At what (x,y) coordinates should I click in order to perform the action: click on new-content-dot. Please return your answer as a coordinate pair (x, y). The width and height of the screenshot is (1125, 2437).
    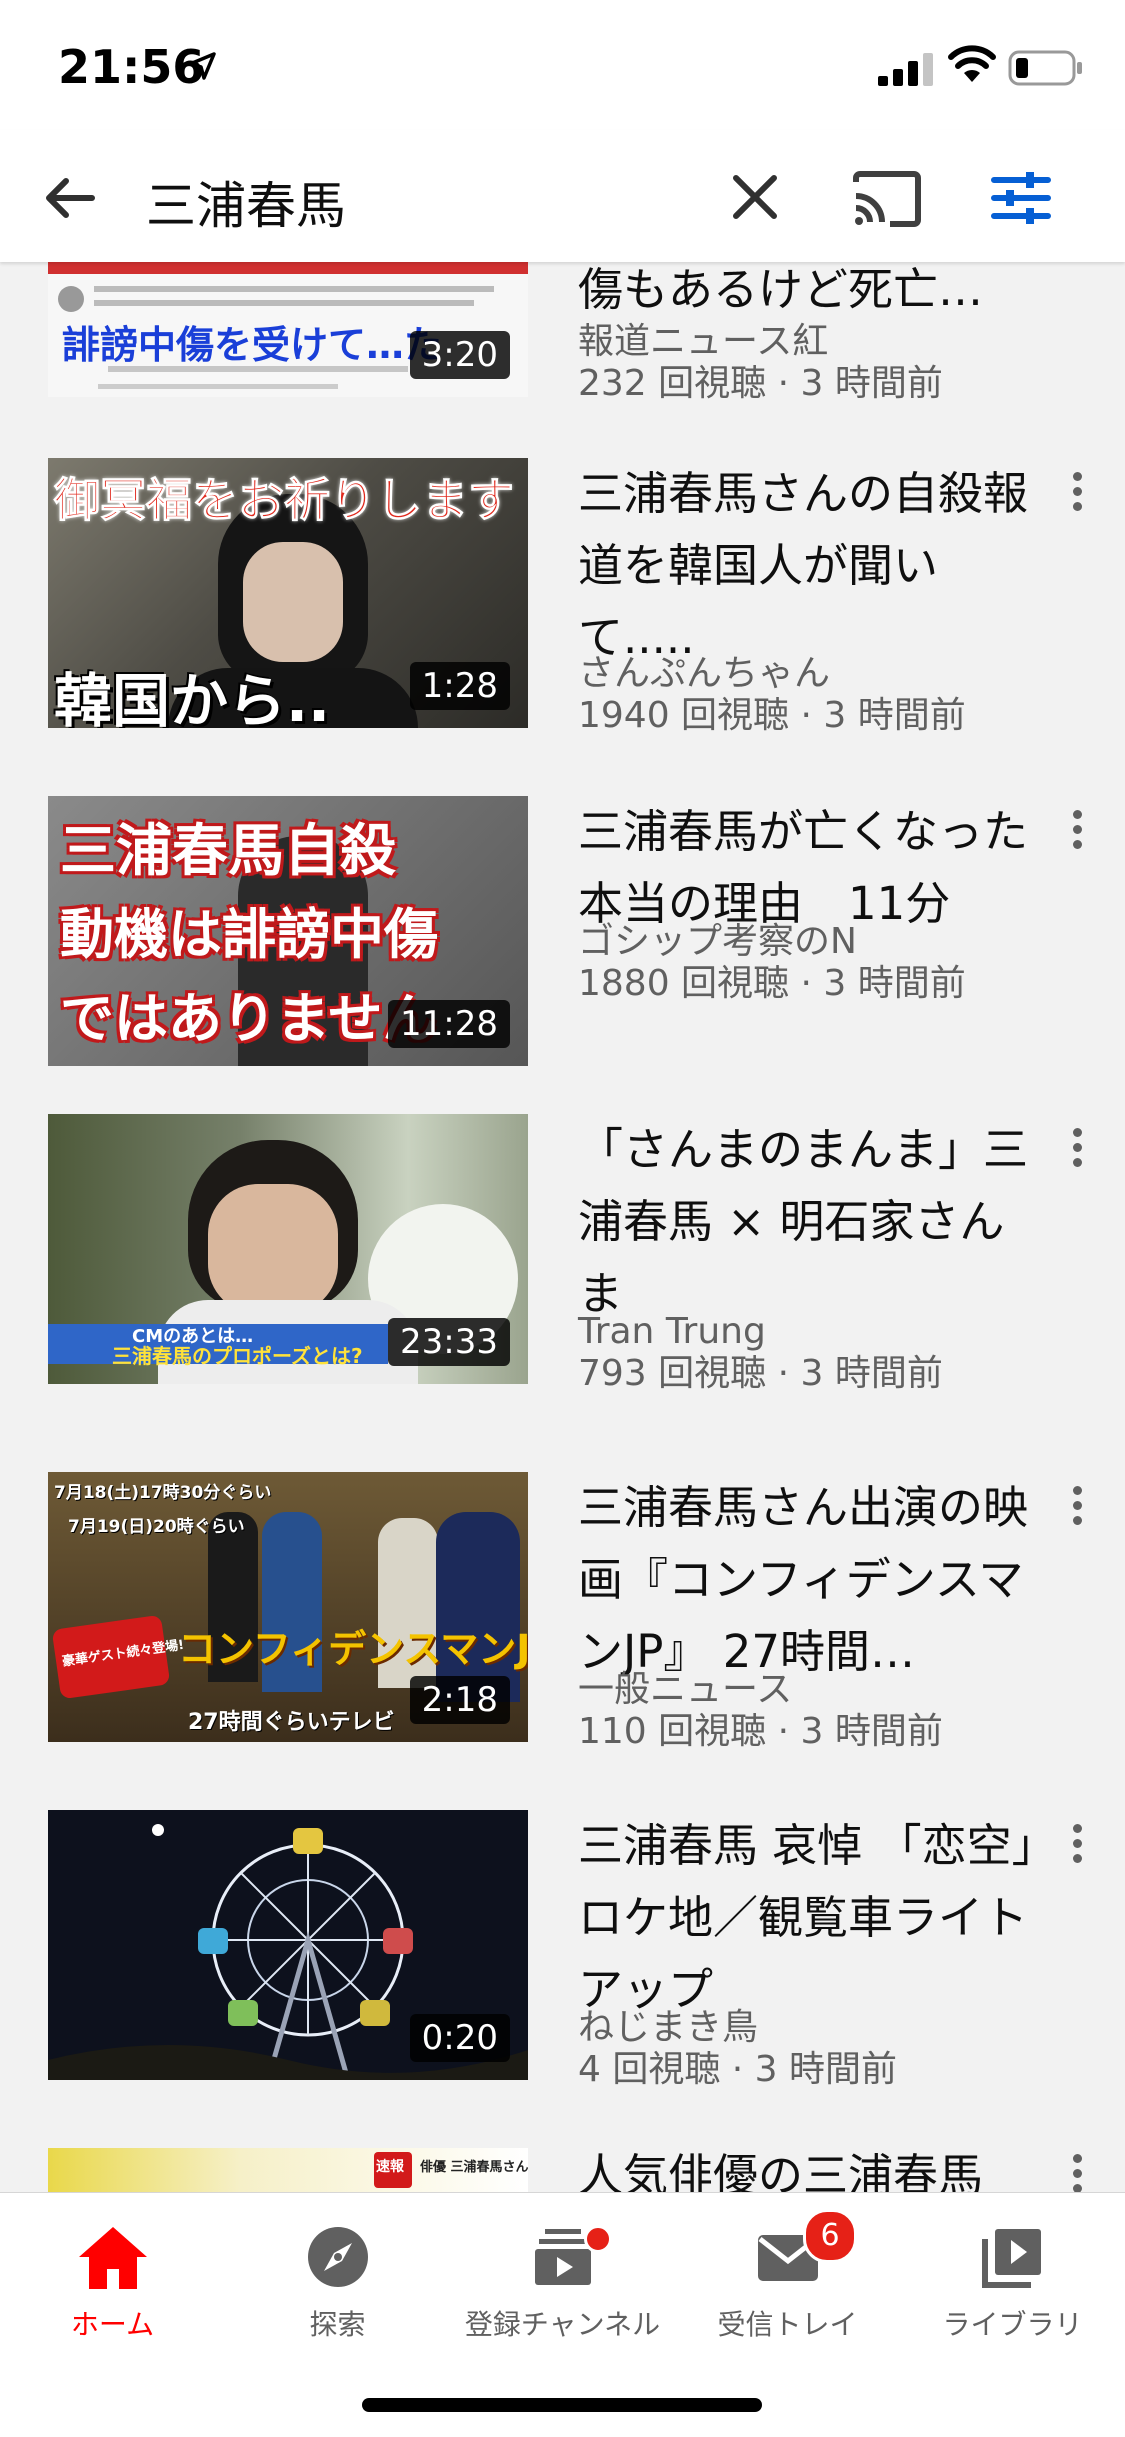
    Looking at the image, I should click on (598, 2239).